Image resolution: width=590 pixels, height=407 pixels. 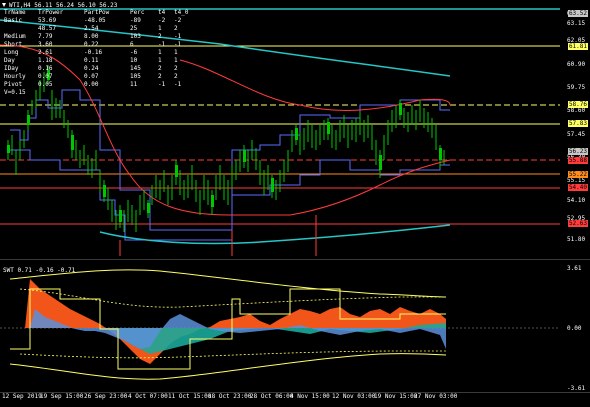 I want to click on table-cell: 2.54, so click(x=91, y=28).